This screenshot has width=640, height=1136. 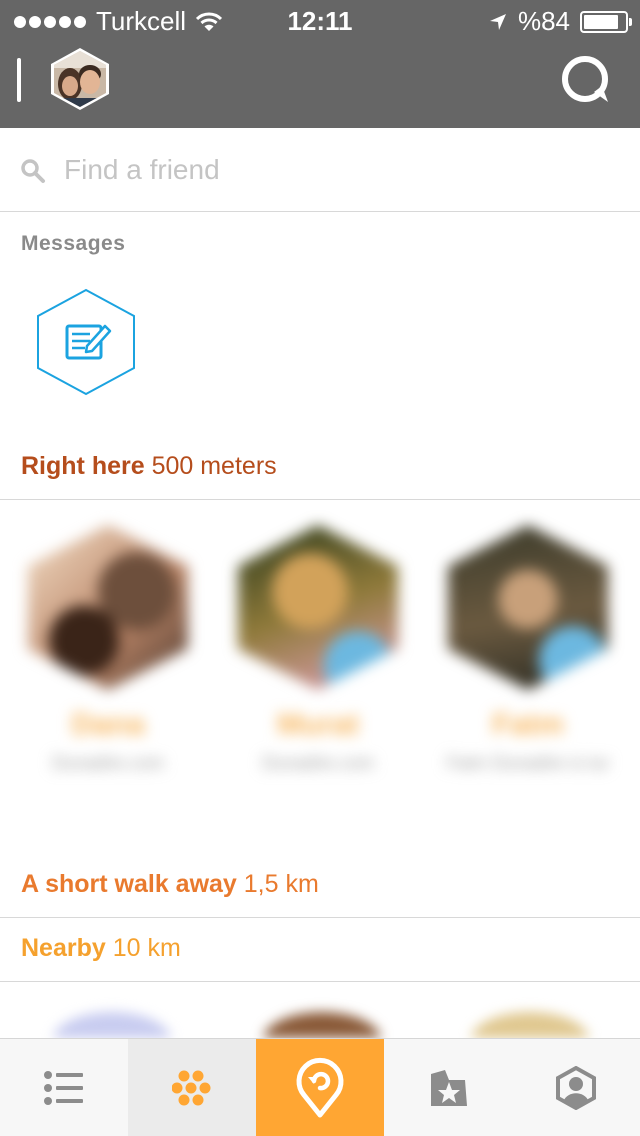 What do you see at coordinates (528, 724) in the screenshot?
I see `friend-name: Fatm` at bounding box center [528, 724].